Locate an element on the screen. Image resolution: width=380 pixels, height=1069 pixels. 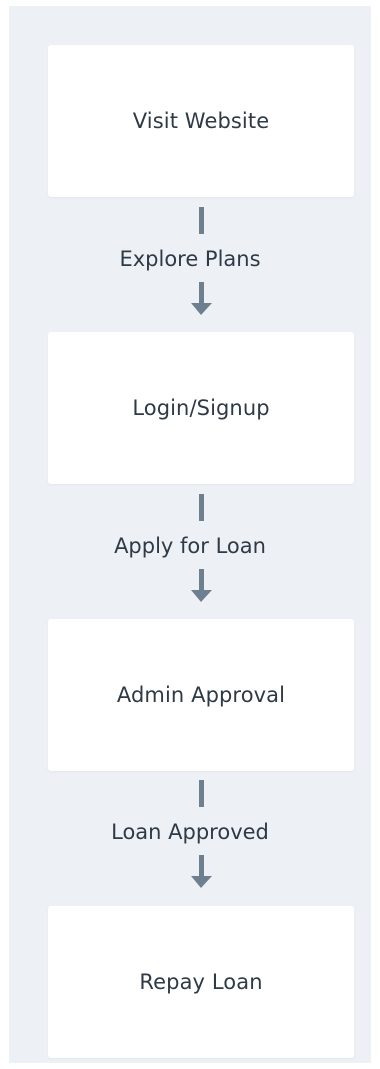
step-label: Admin Approval is located at coordinates (201, 695).